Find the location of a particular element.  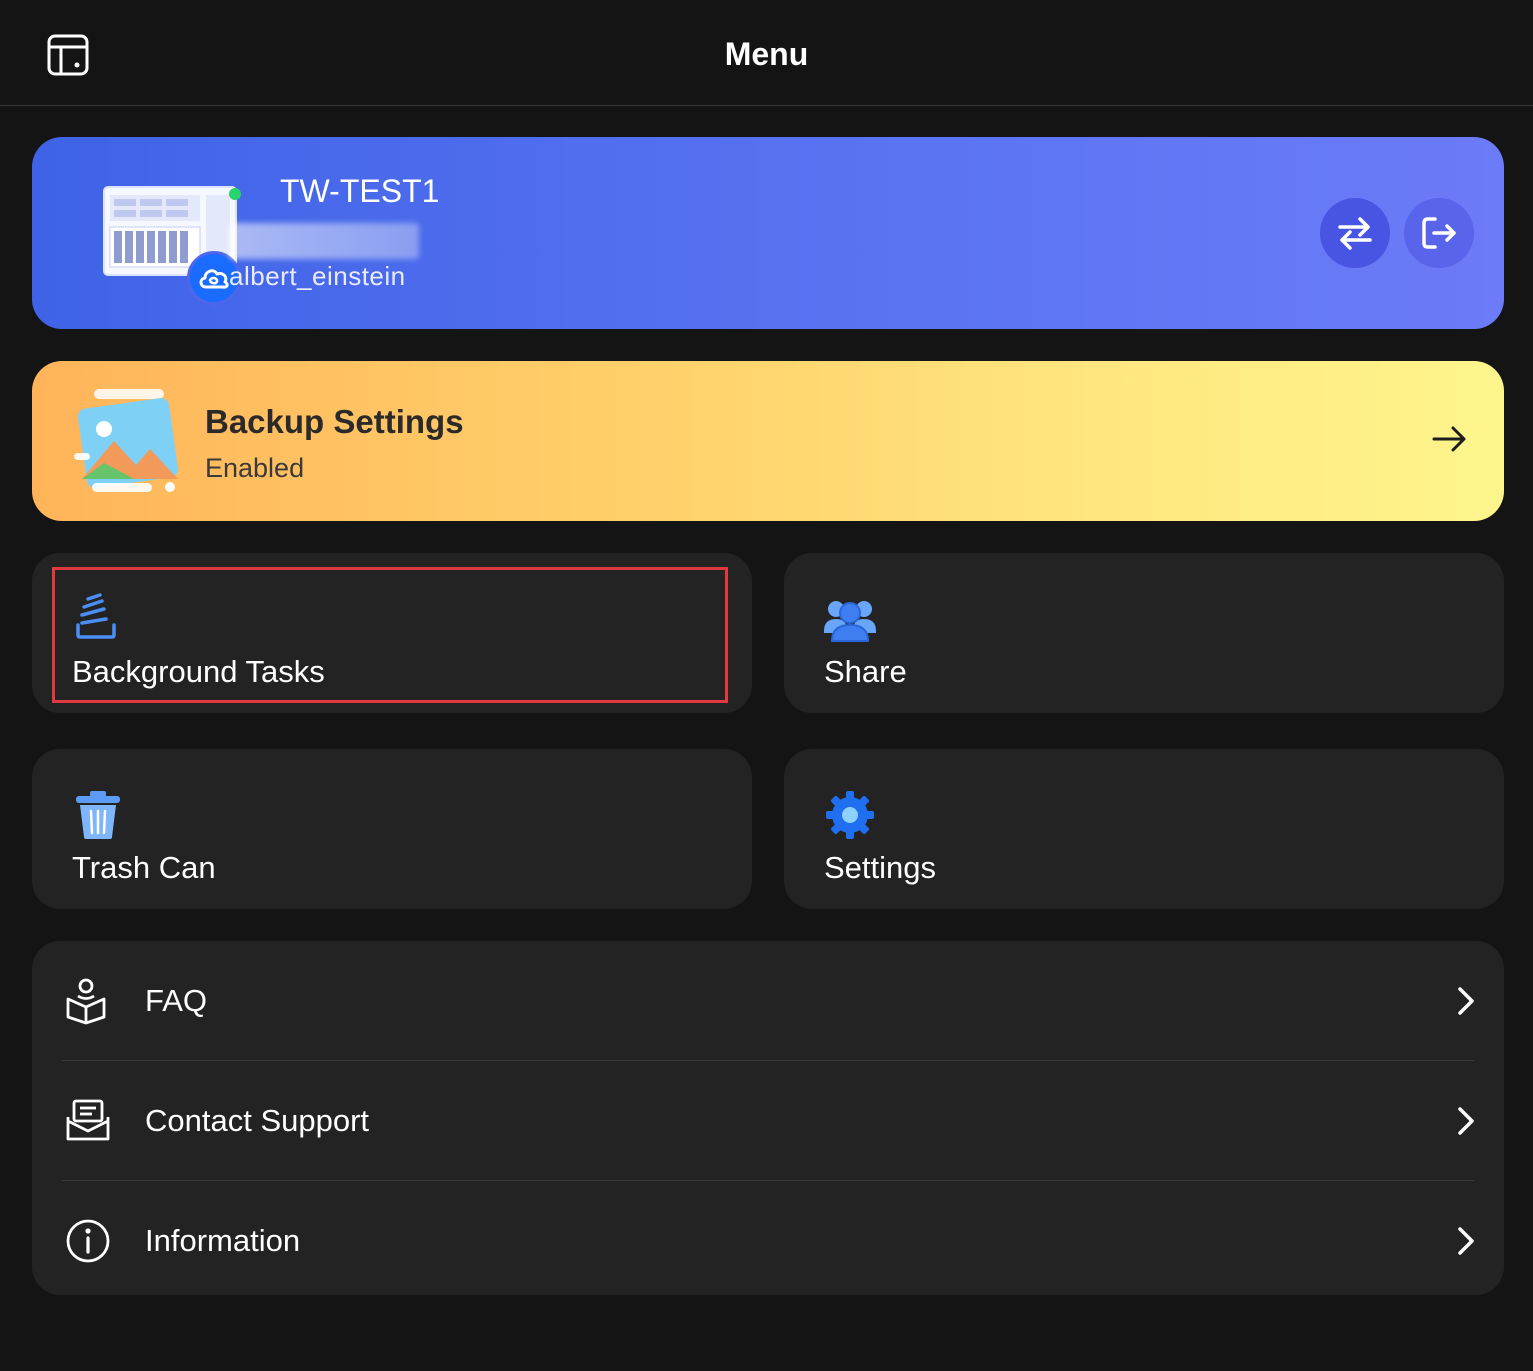

arrow-right-icon is located at coordinates (1450, 439).